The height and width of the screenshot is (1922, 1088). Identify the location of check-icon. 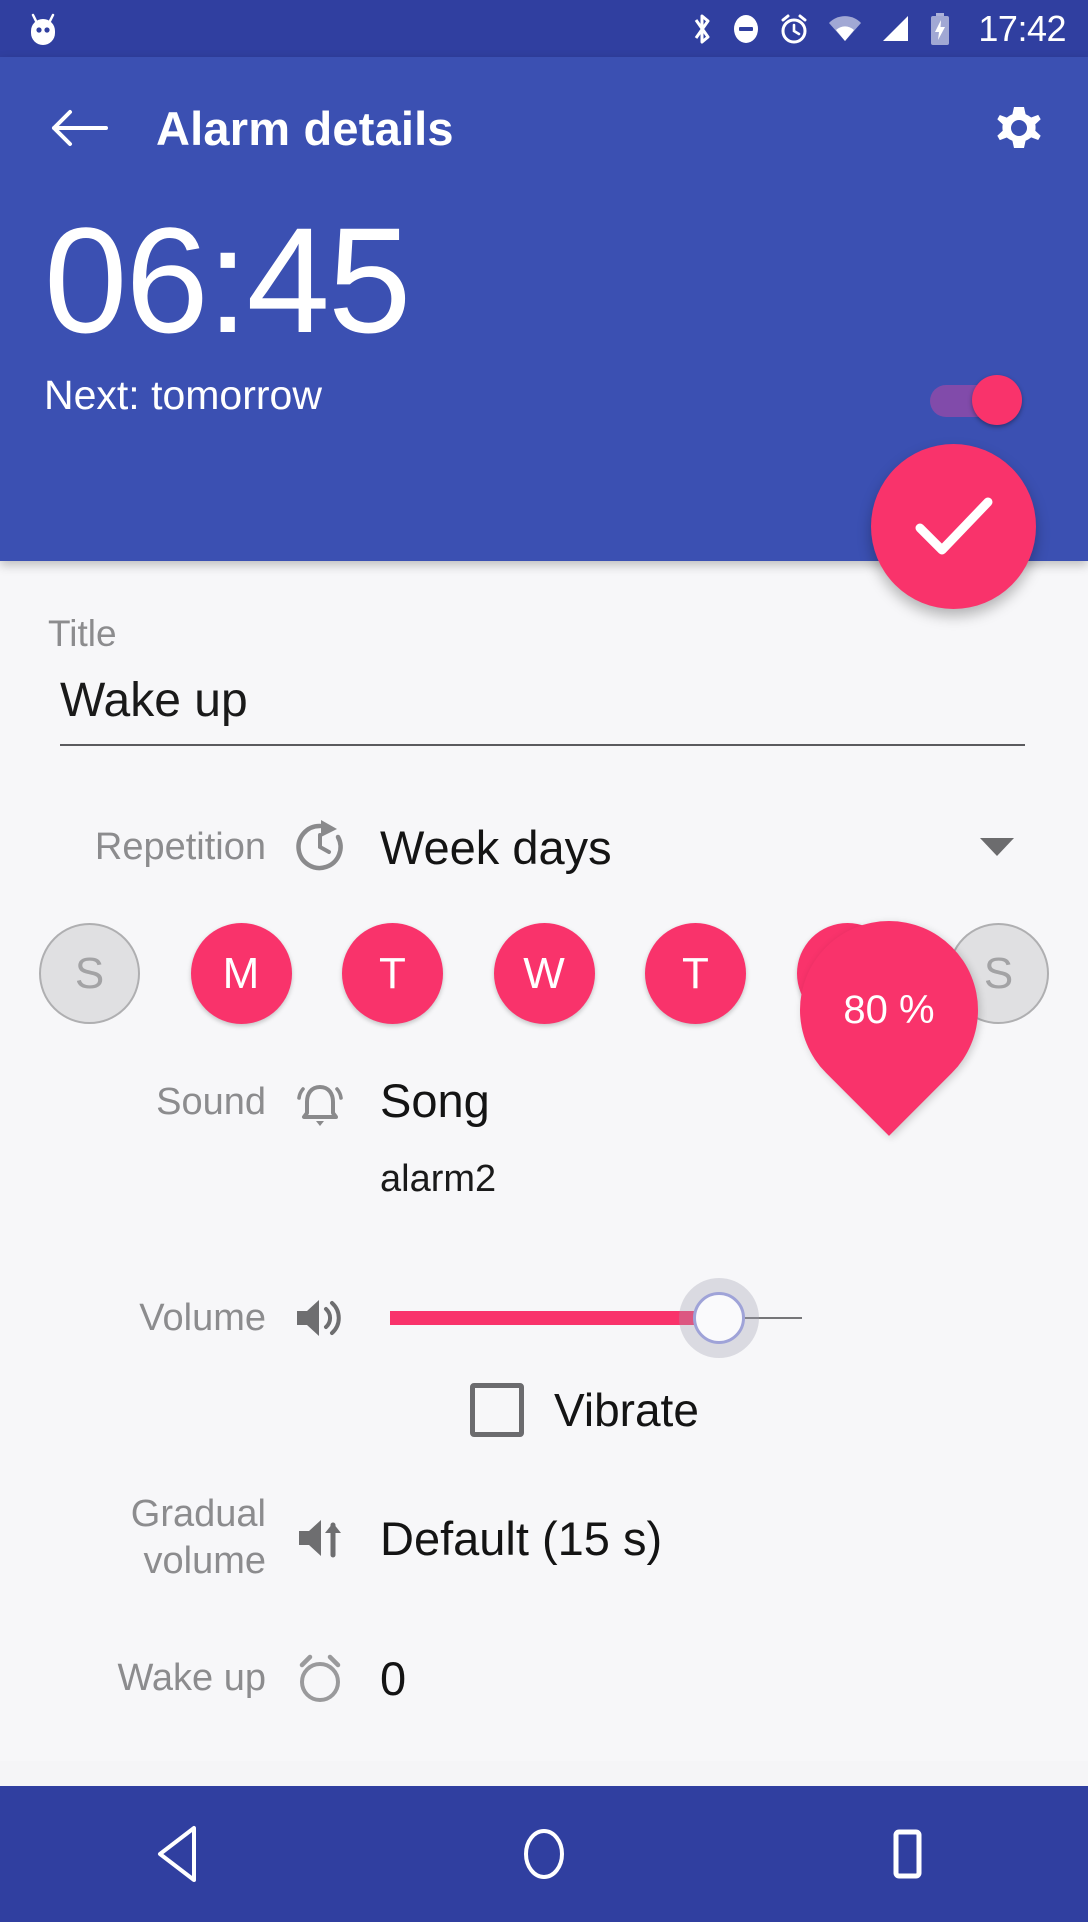
(953, 525).